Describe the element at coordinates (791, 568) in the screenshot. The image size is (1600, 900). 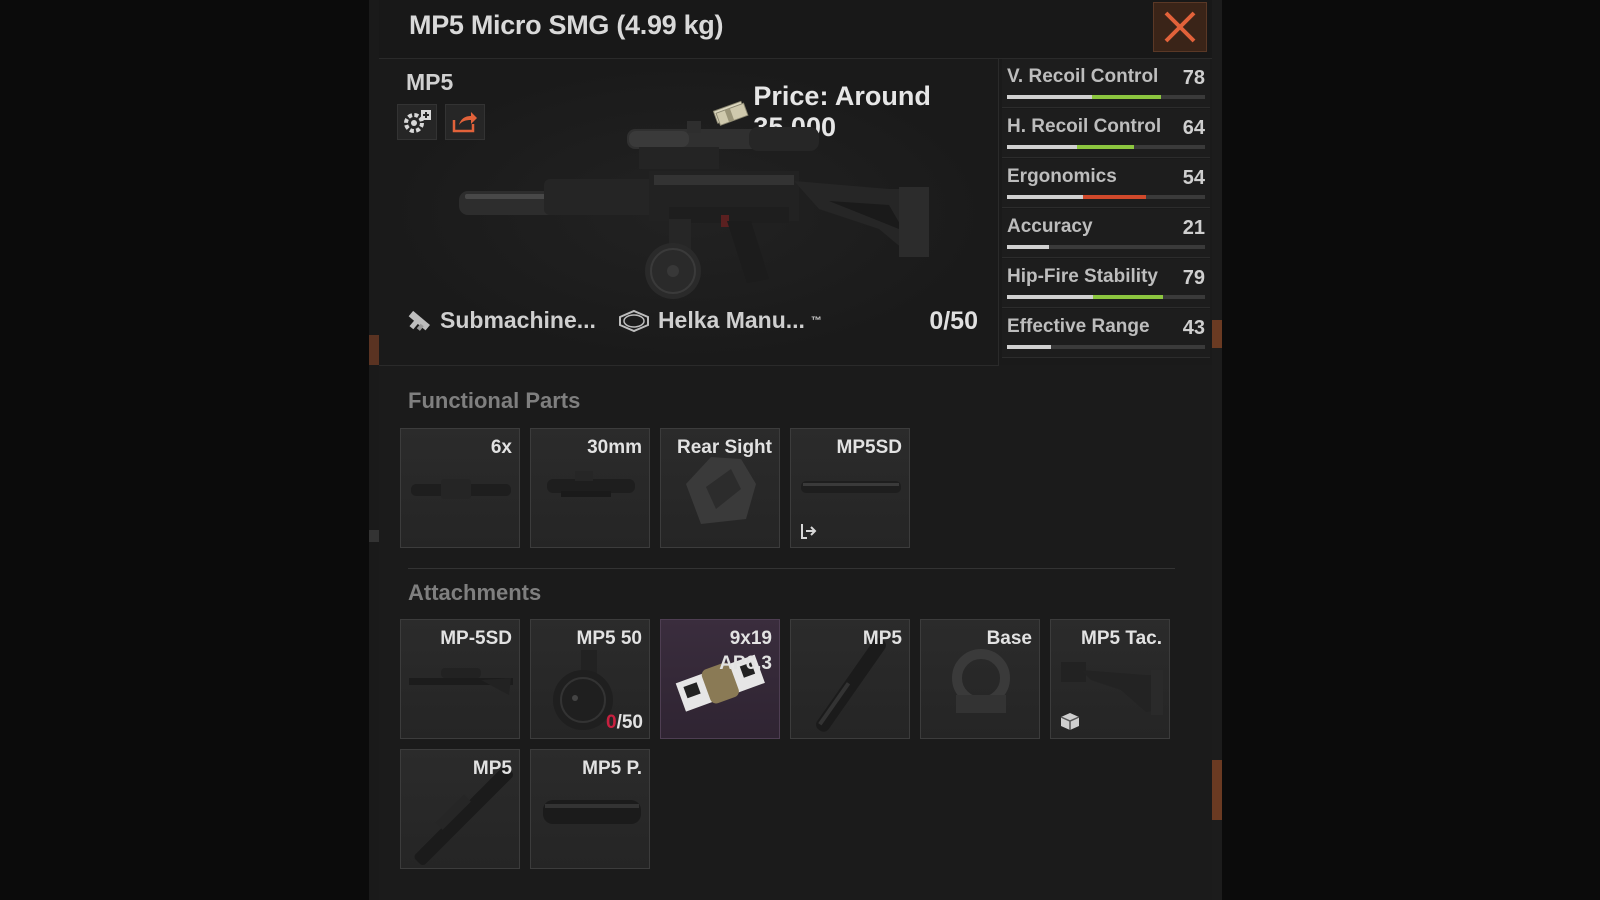
I see `section-divider` at that location.